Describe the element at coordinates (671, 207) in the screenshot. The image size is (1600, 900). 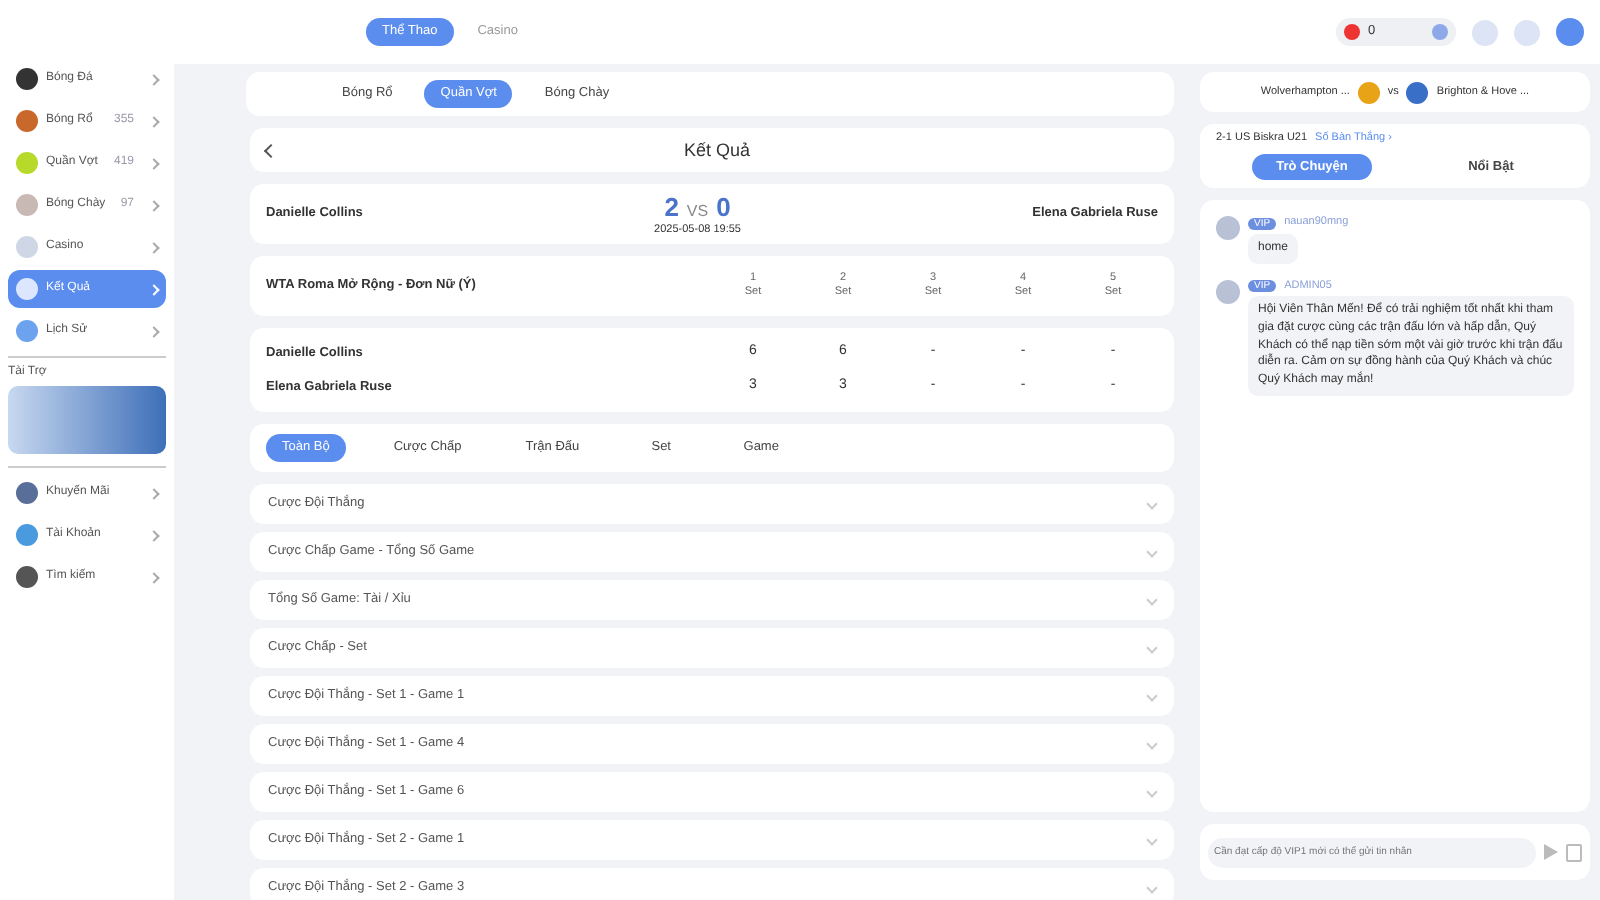
I see `home-score: 2` at that location.